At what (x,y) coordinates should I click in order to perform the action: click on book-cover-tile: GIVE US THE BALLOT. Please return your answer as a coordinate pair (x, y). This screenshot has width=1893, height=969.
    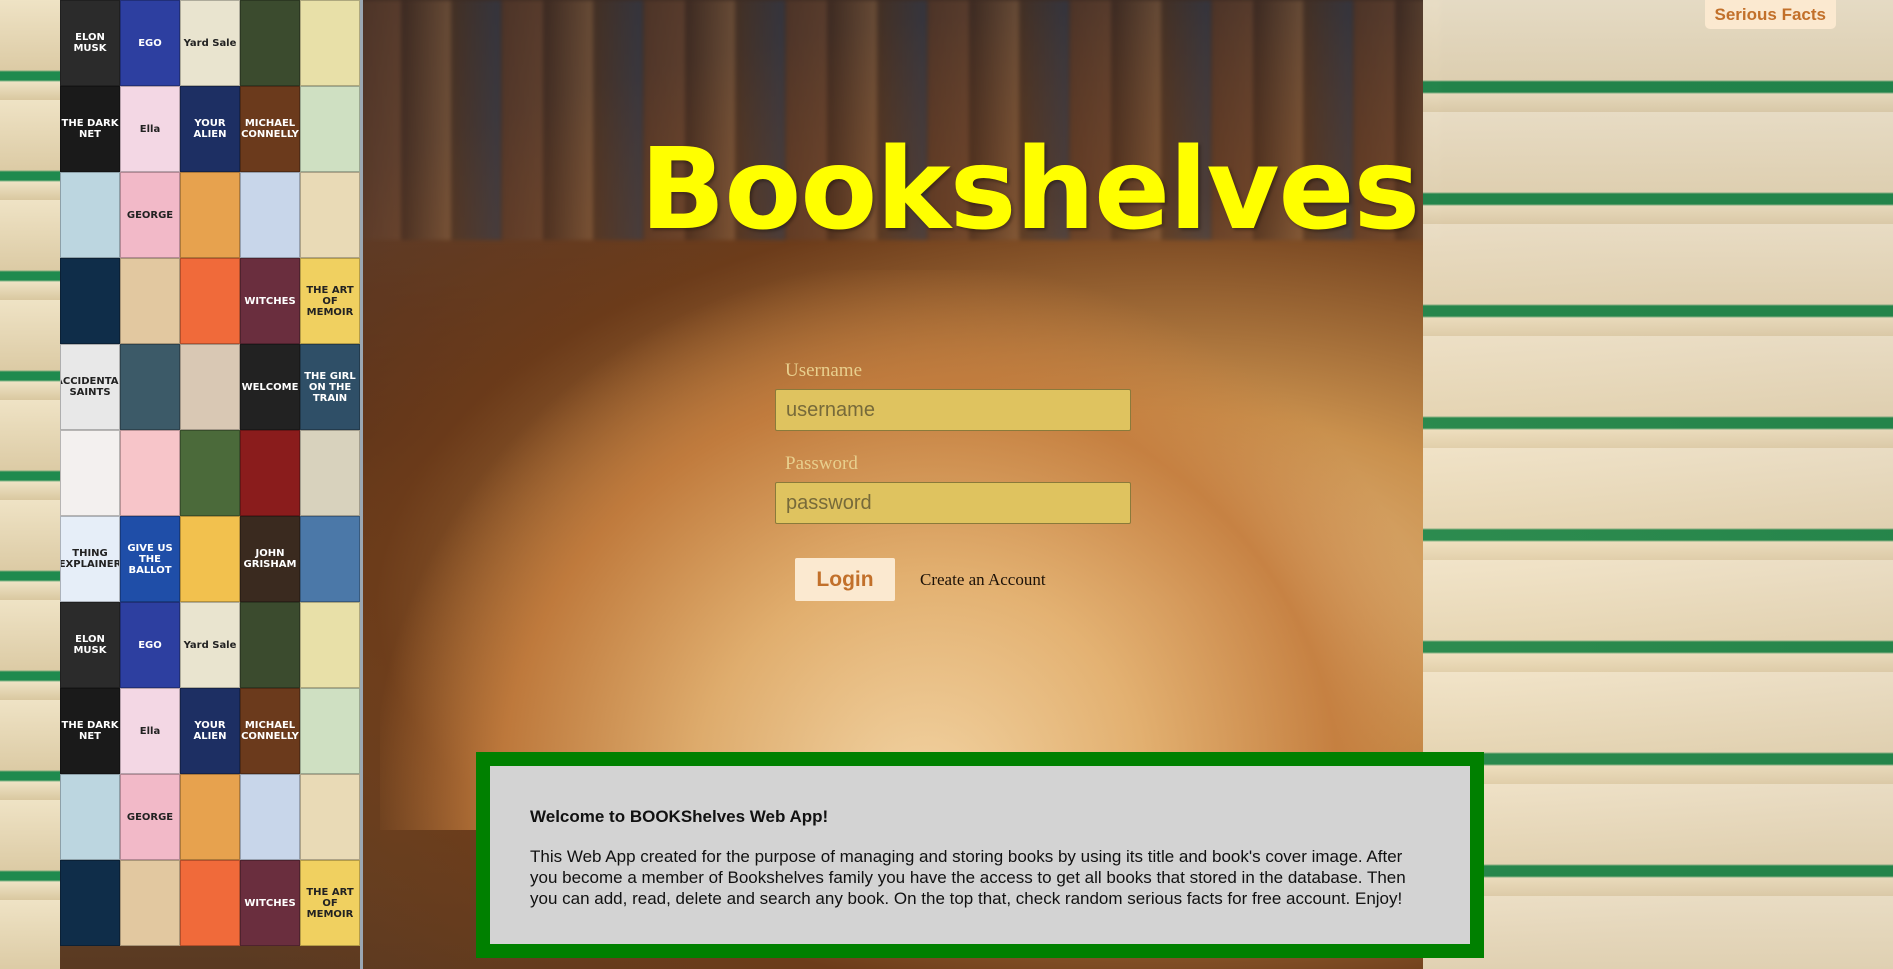
    Looking at the image, I should click on (150, 559).